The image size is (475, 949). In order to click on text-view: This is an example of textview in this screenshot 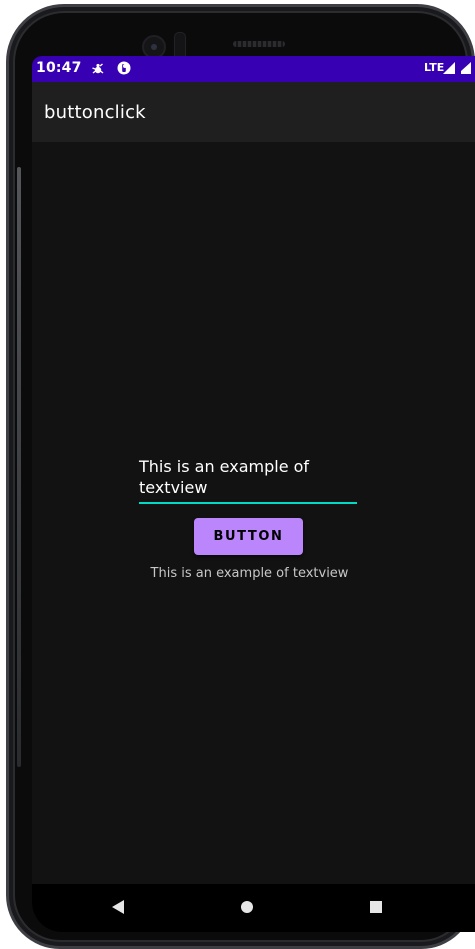, I will do `click(249, 573)`.